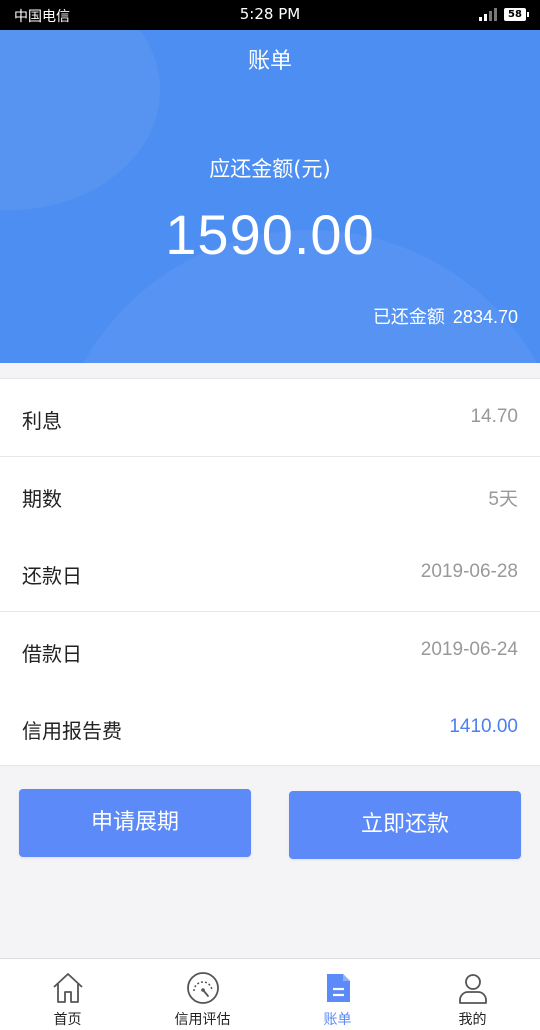 This screenshot has width=540, height=1030. Describe the element at coordinates (42, 499) in the screenshot. I see `detail-label: 期数` at that location.